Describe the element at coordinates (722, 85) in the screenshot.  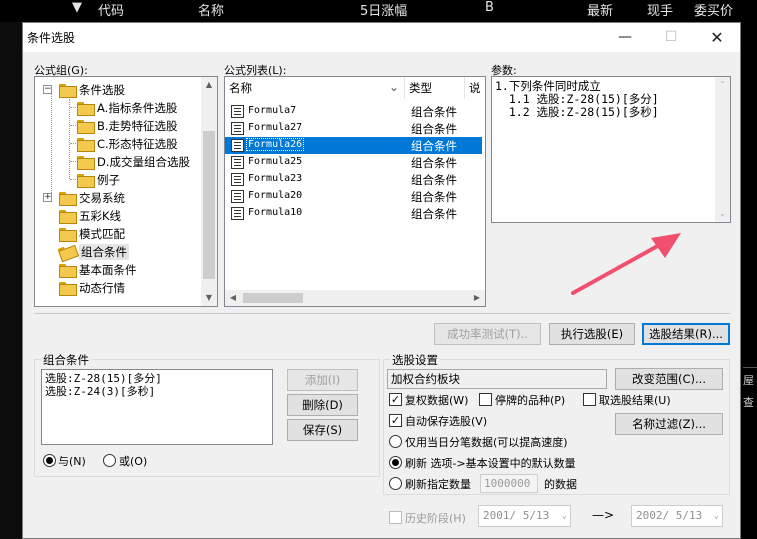
I see `params-scroll-up-icon: ⌃` at that location.